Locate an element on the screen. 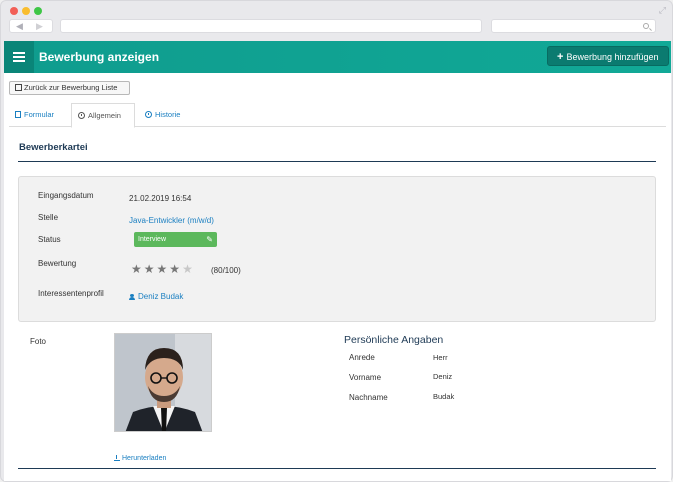 This screenshot has height=482, width=673. rating-score: (80/100) is located at coordinates (226, 270).